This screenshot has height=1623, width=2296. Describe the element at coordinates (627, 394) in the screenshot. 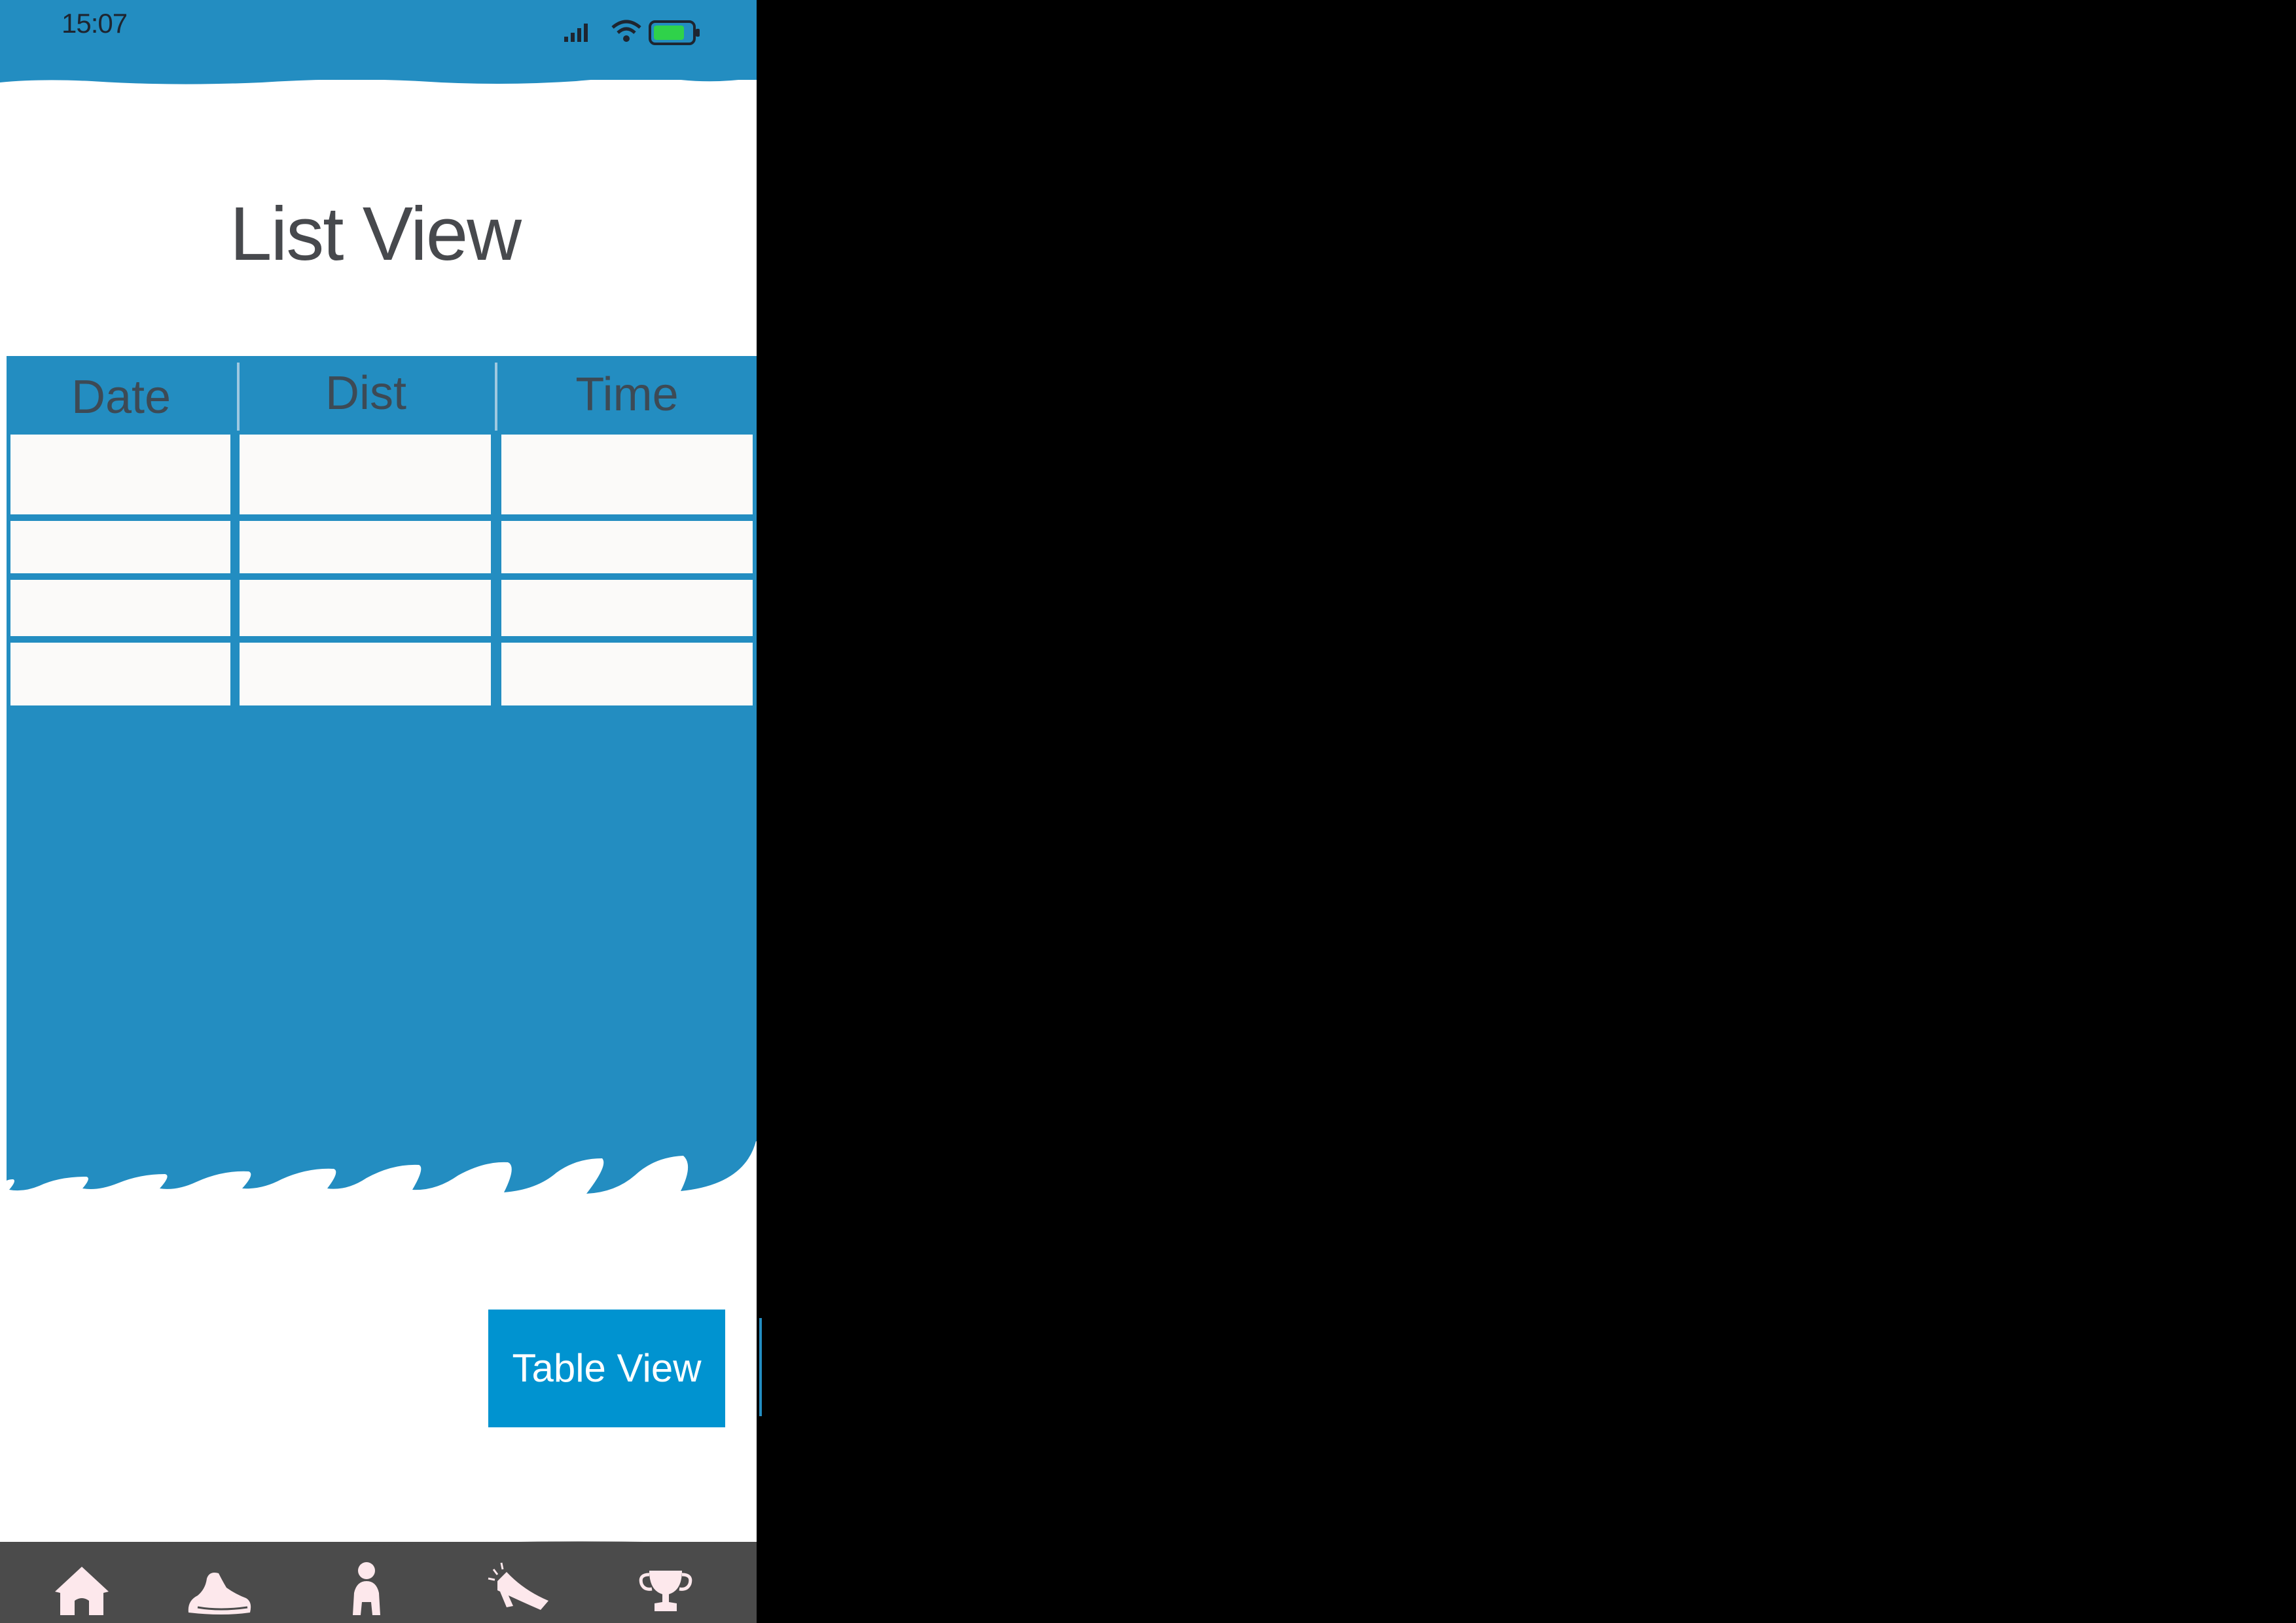

I see `column-header-time: Time` at that location.